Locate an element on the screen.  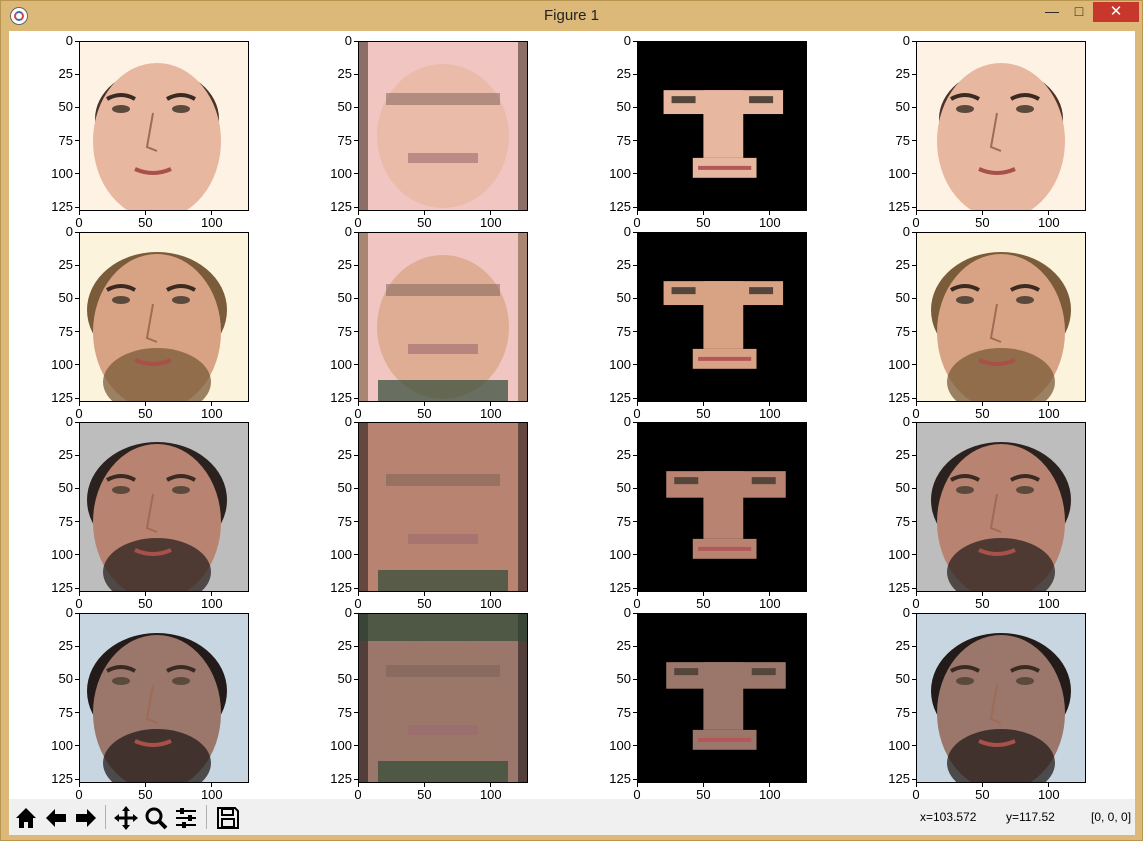
toolbar-separator is located at coordinates (206, 817).